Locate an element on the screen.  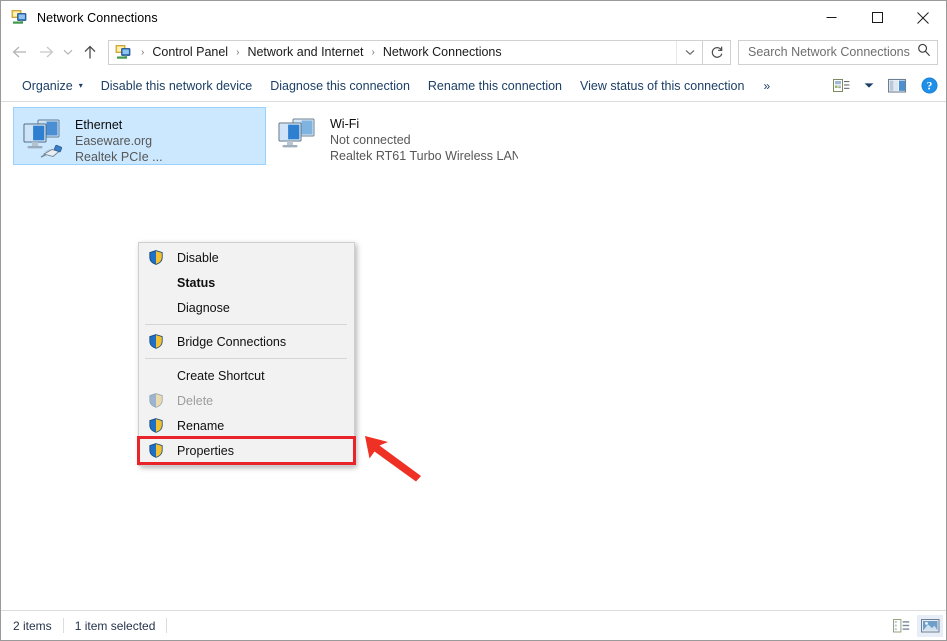
menu-item-create-shortcut: Create Shortcut is located at coordinates (246, 375).